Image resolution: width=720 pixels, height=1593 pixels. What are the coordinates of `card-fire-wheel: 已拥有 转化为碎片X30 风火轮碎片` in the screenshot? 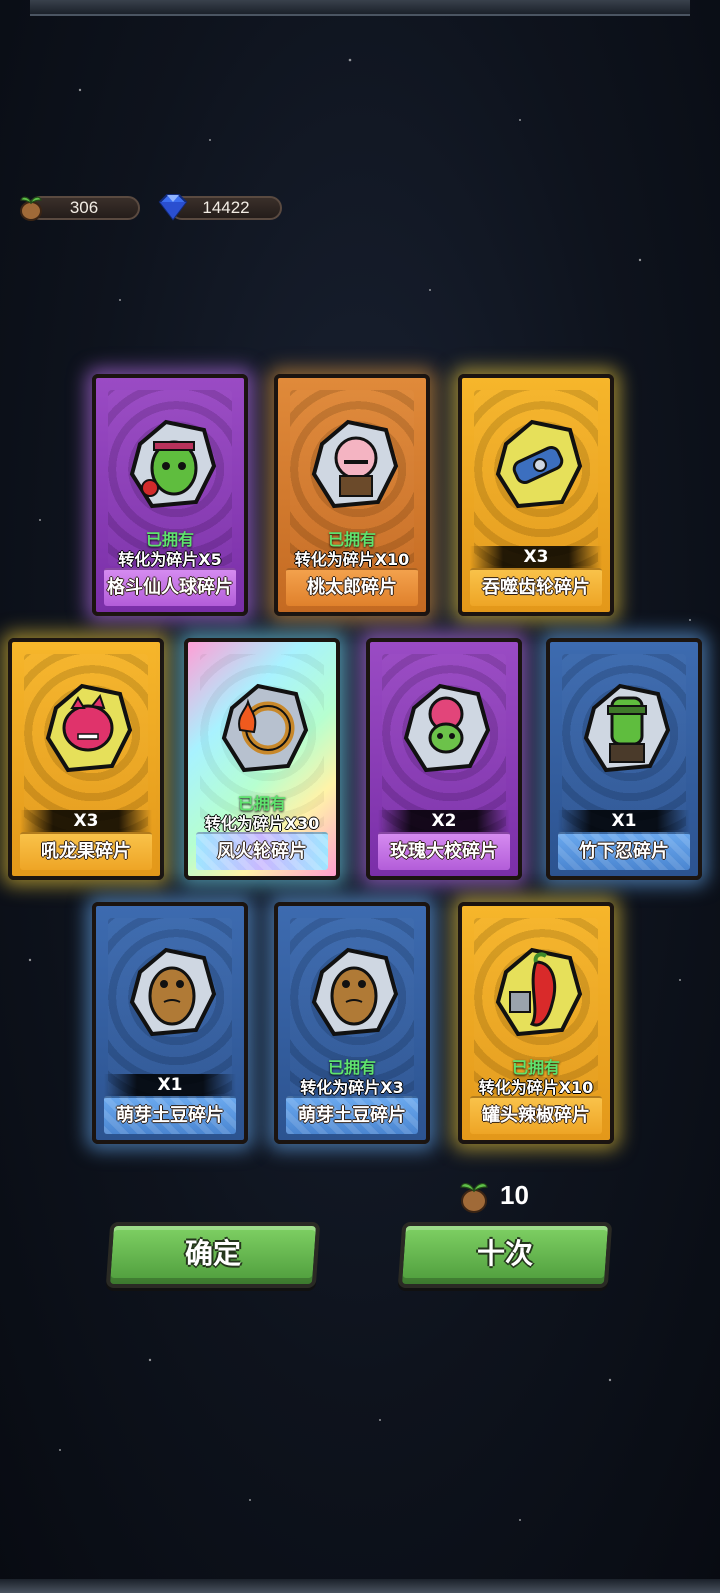 It's located at (262, 759).